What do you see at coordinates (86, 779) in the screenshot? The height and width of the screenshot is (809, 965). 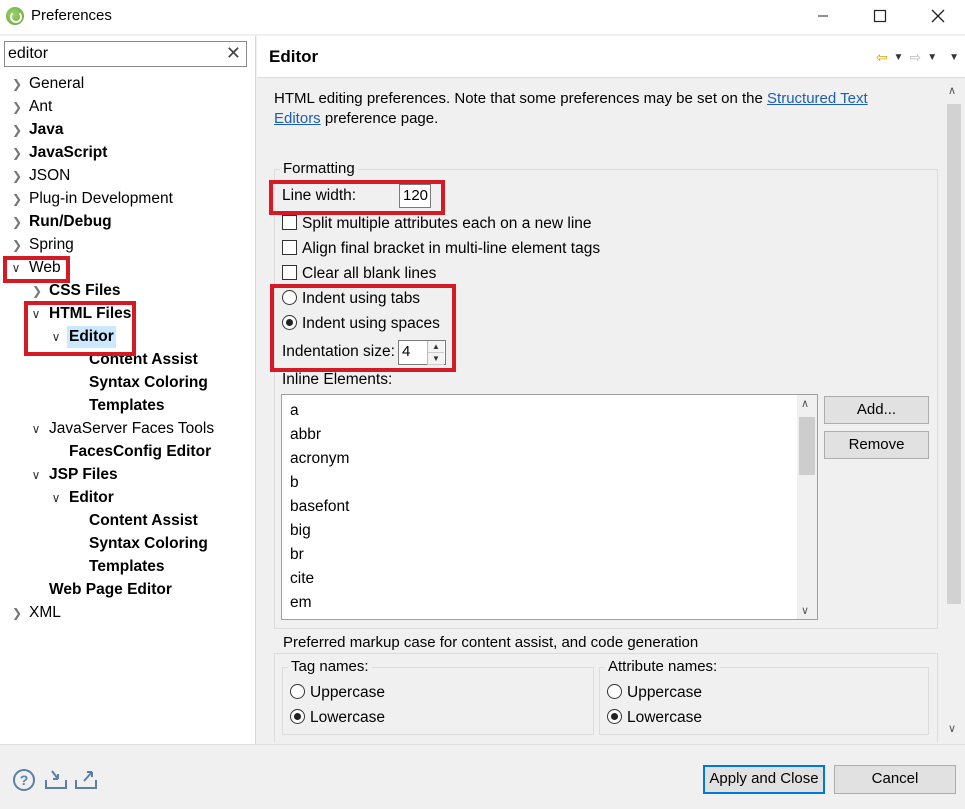 I see `export-icon` at bounding box center [86, 779].